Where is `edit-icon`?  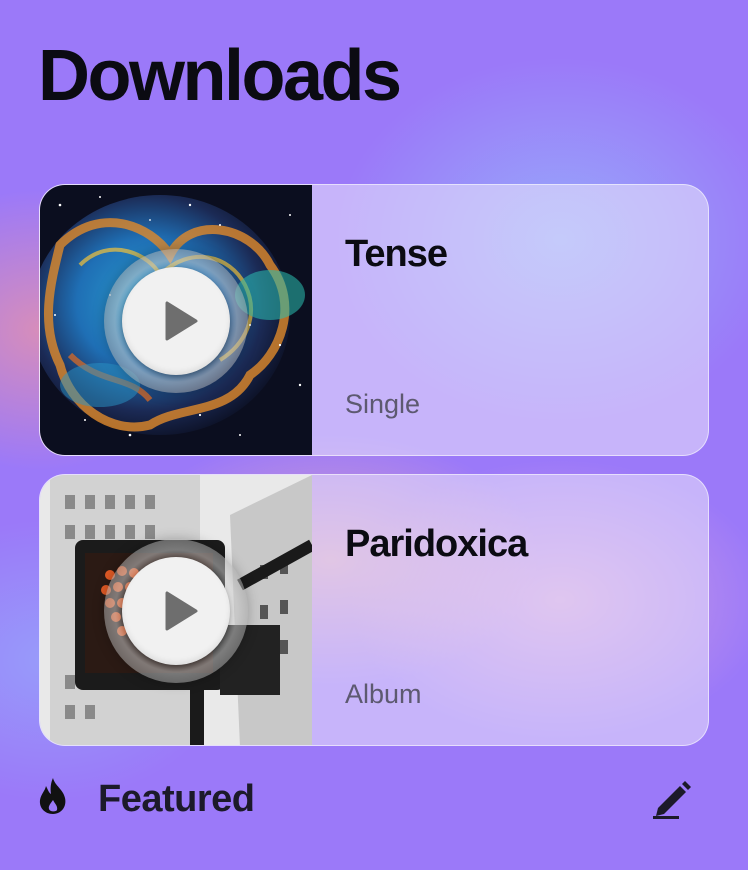
edit-icon is located at coordinates (672, 799).